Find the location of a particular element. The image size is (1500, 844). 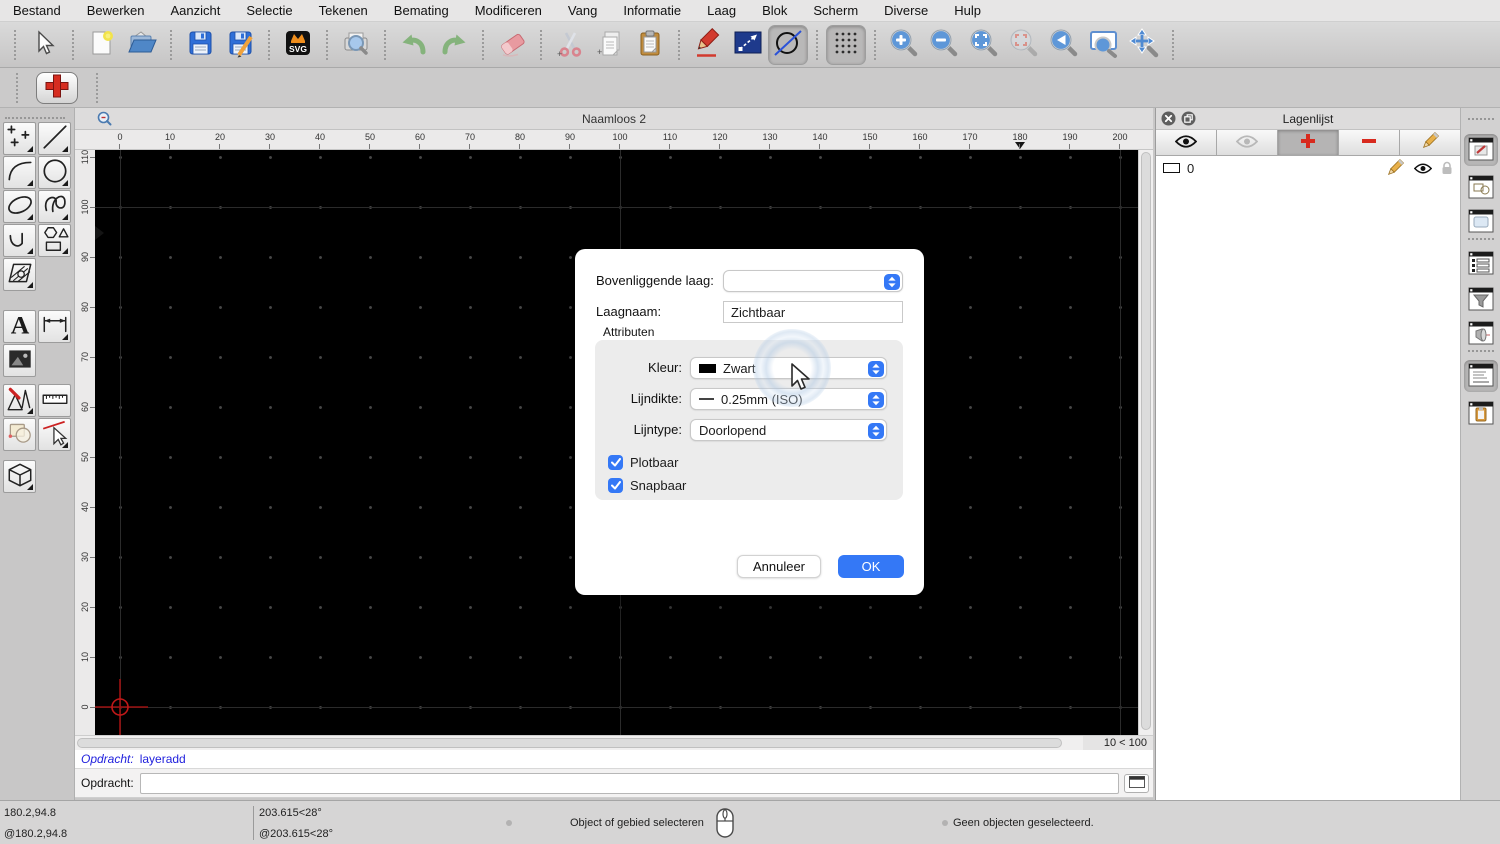

spline-tool-button is located at coordinates (54, 206).